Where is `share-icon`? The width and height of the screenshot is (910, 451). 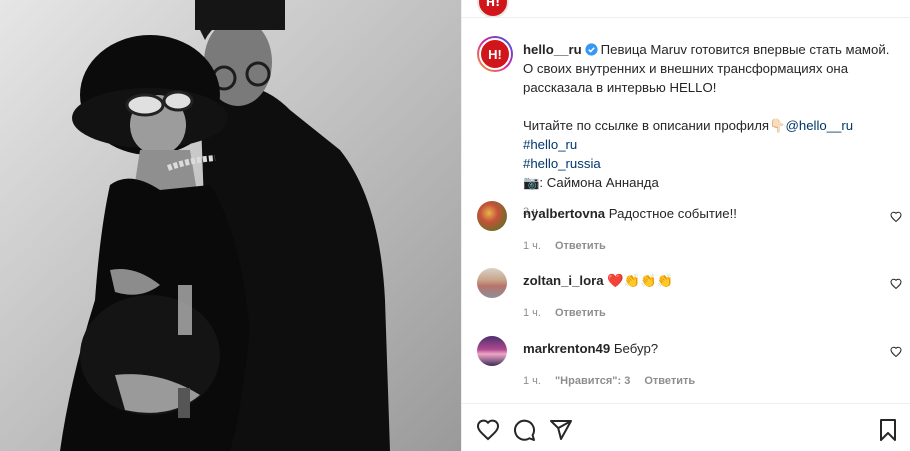 share-icon is located at coordinates (561, 430).